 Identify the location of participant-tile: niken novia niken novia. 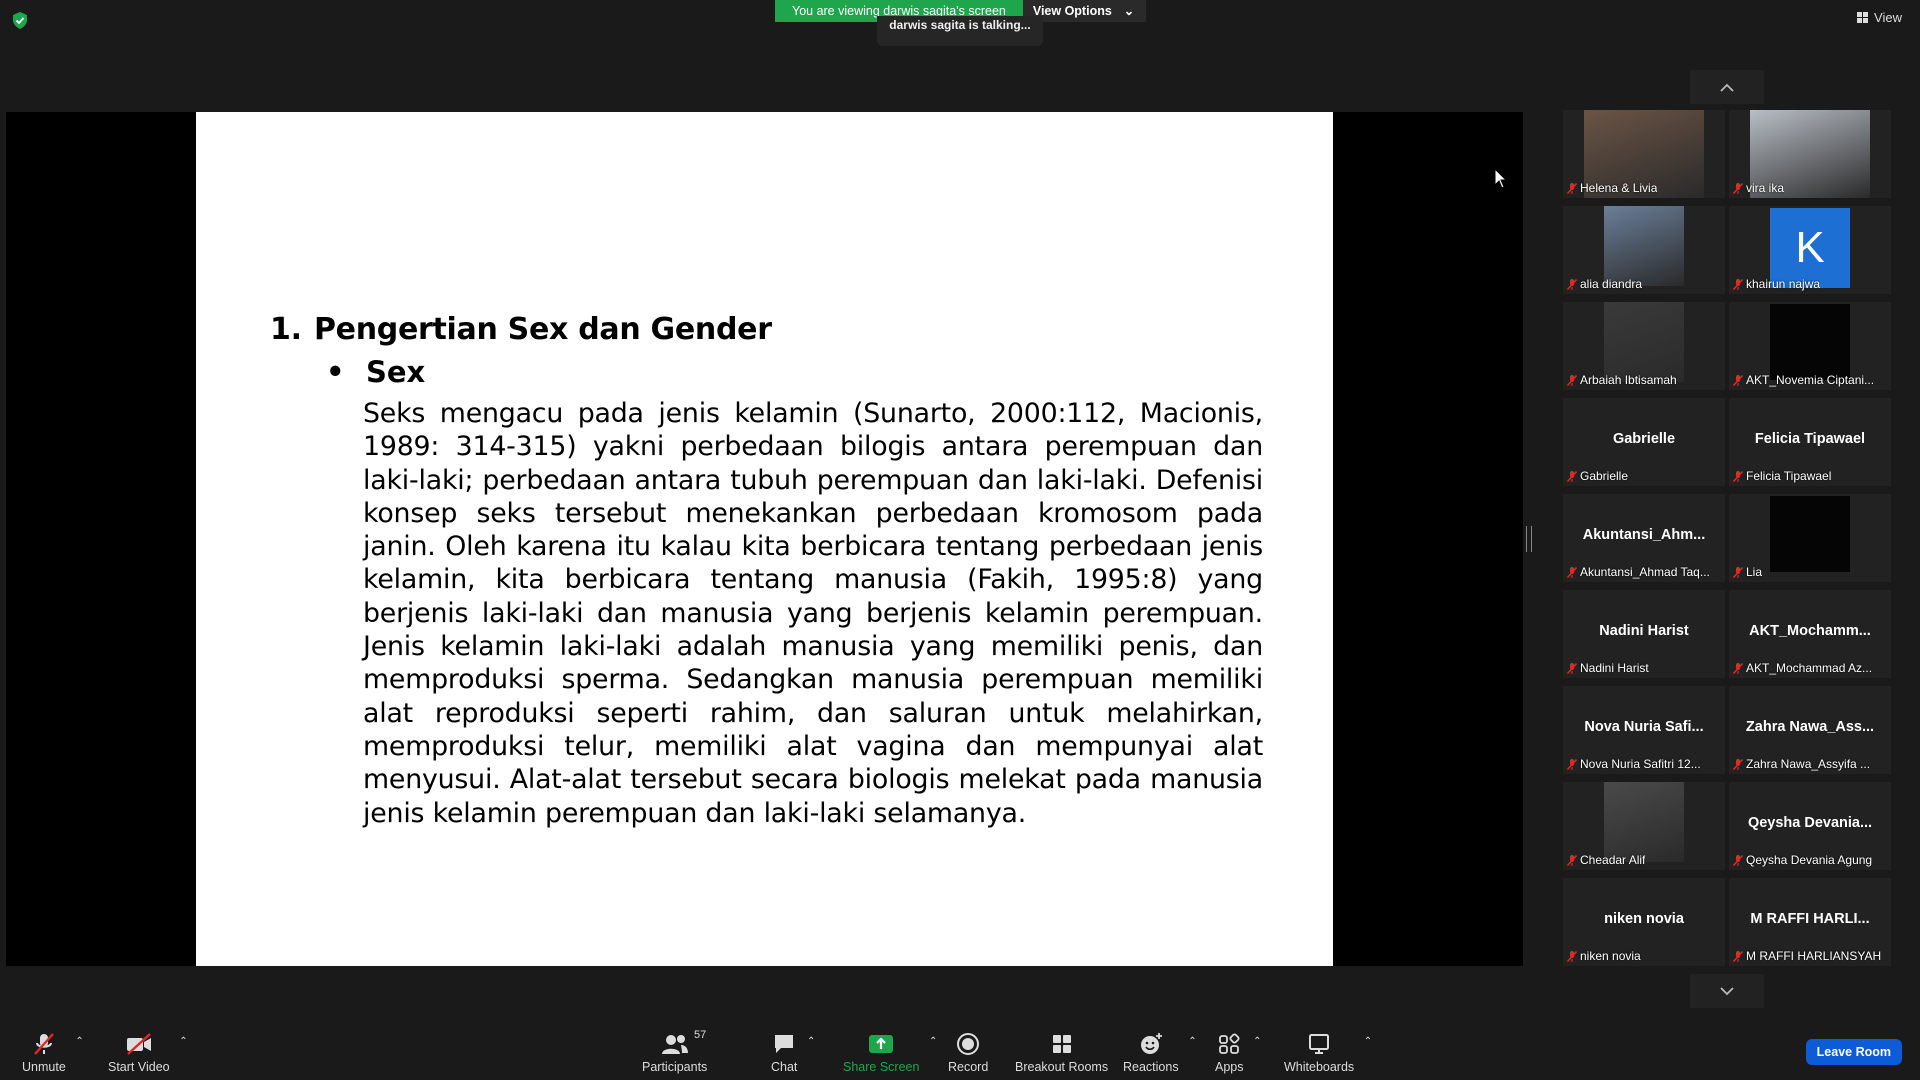
(1644, 922).